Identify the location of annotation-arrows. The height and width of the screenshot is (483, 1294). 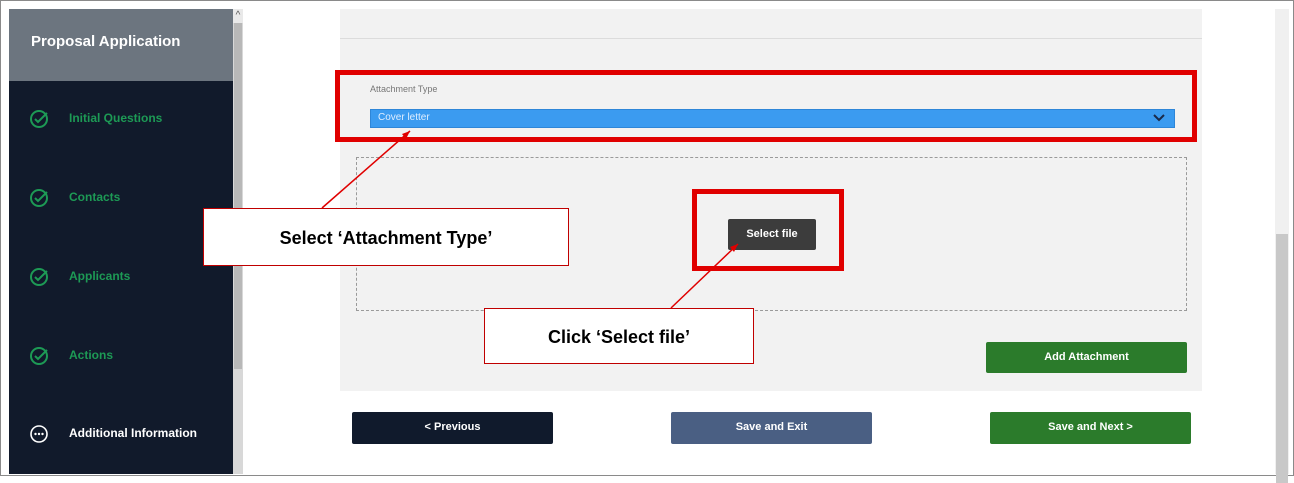
(530, 219).